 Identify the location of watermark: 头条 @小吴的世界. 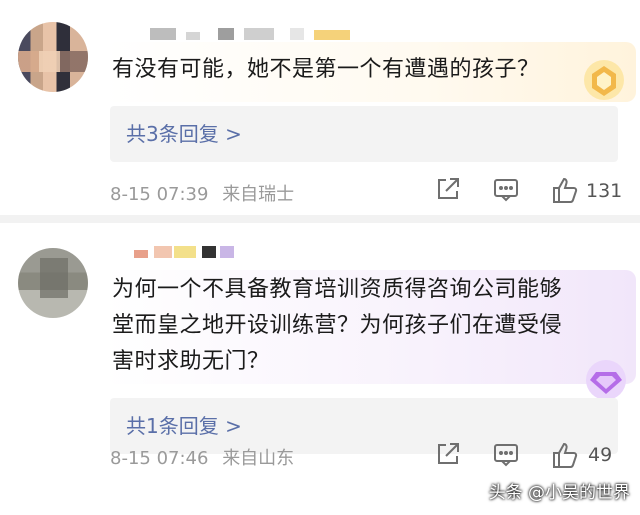
(559, 493).